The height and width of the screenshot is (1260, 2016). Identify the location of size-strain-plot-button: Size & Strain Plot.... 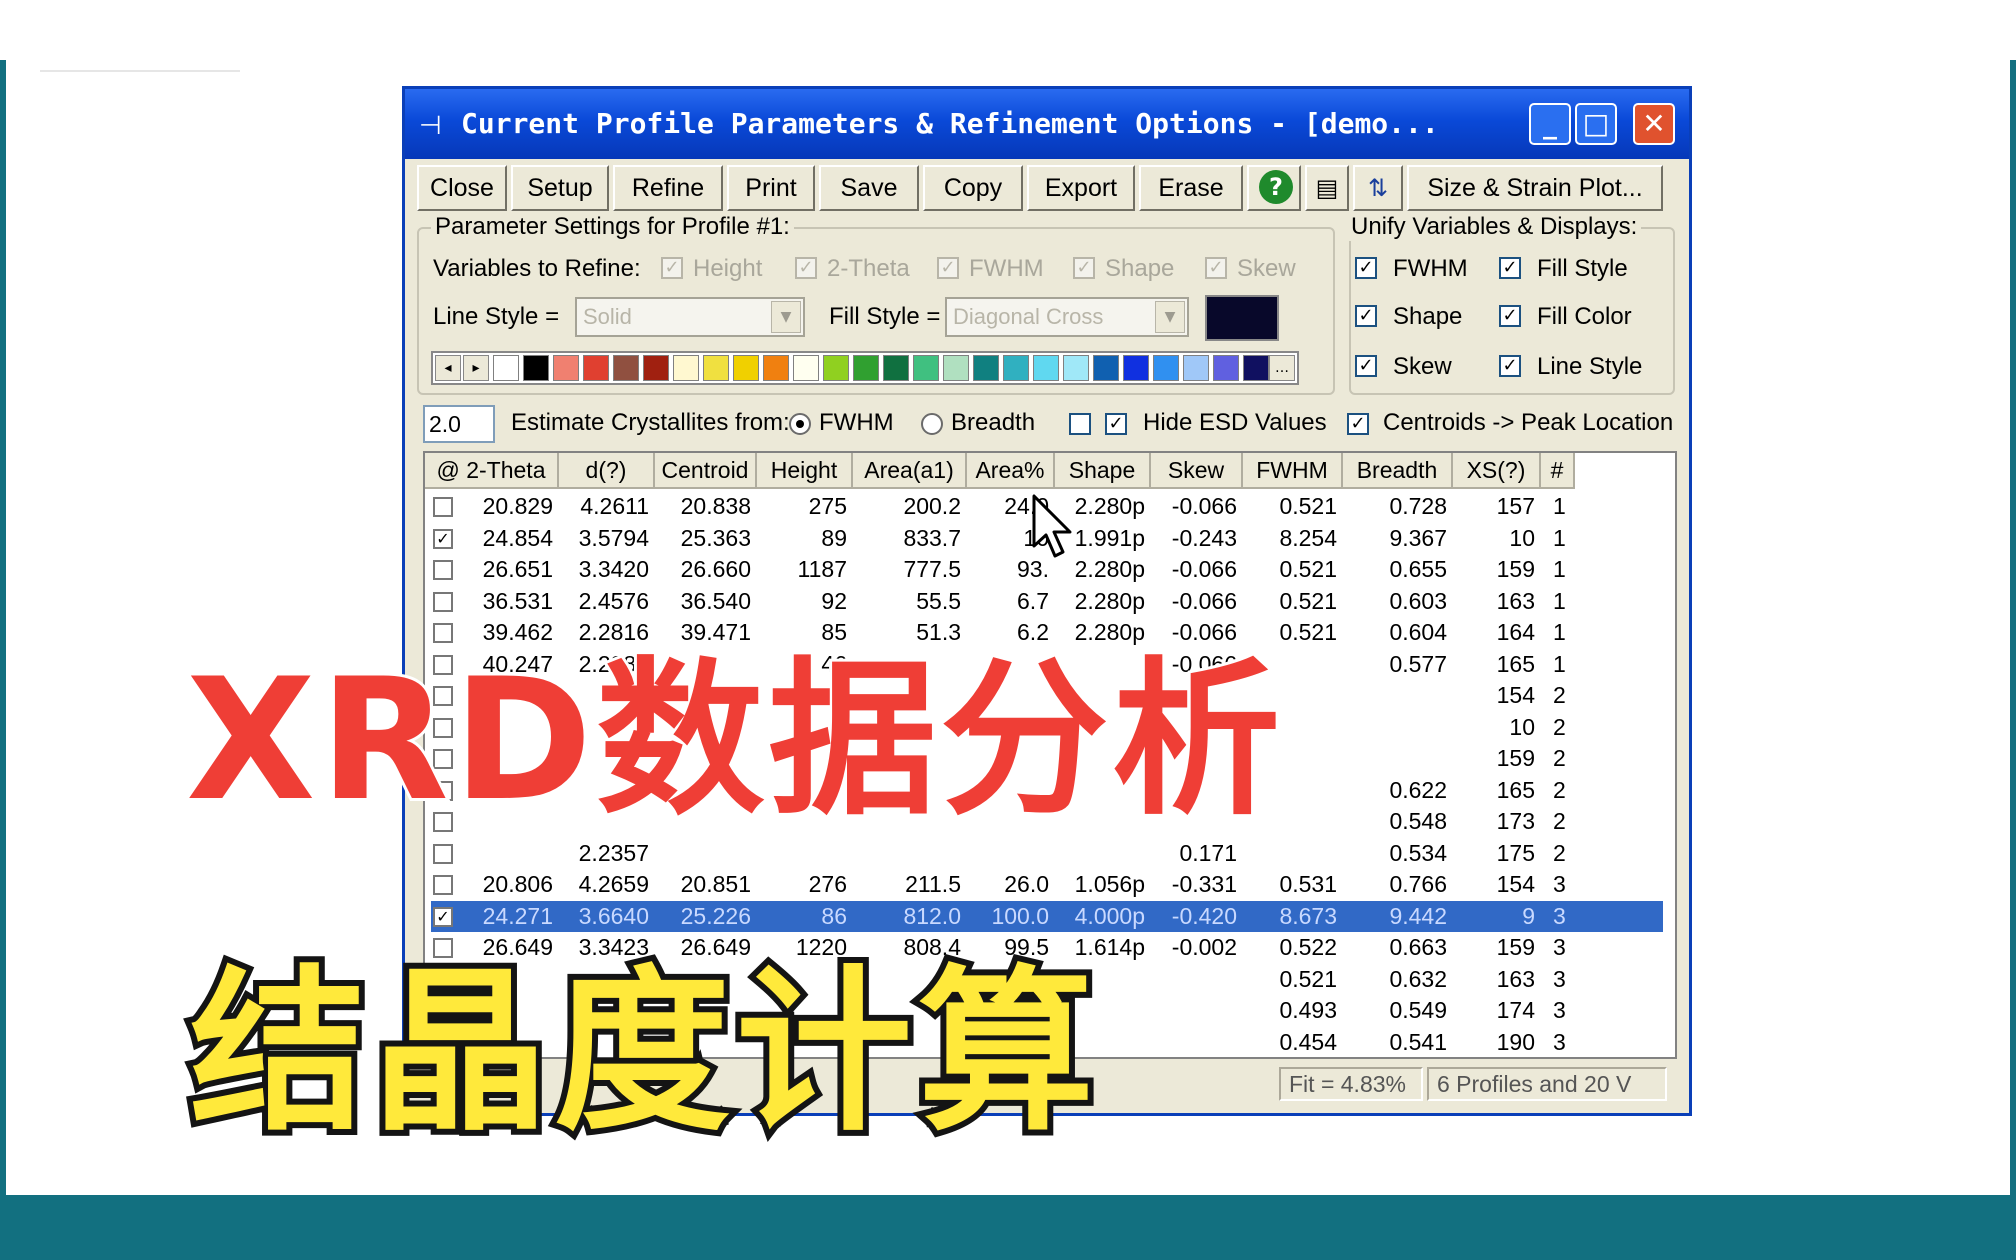
(1535, 188).